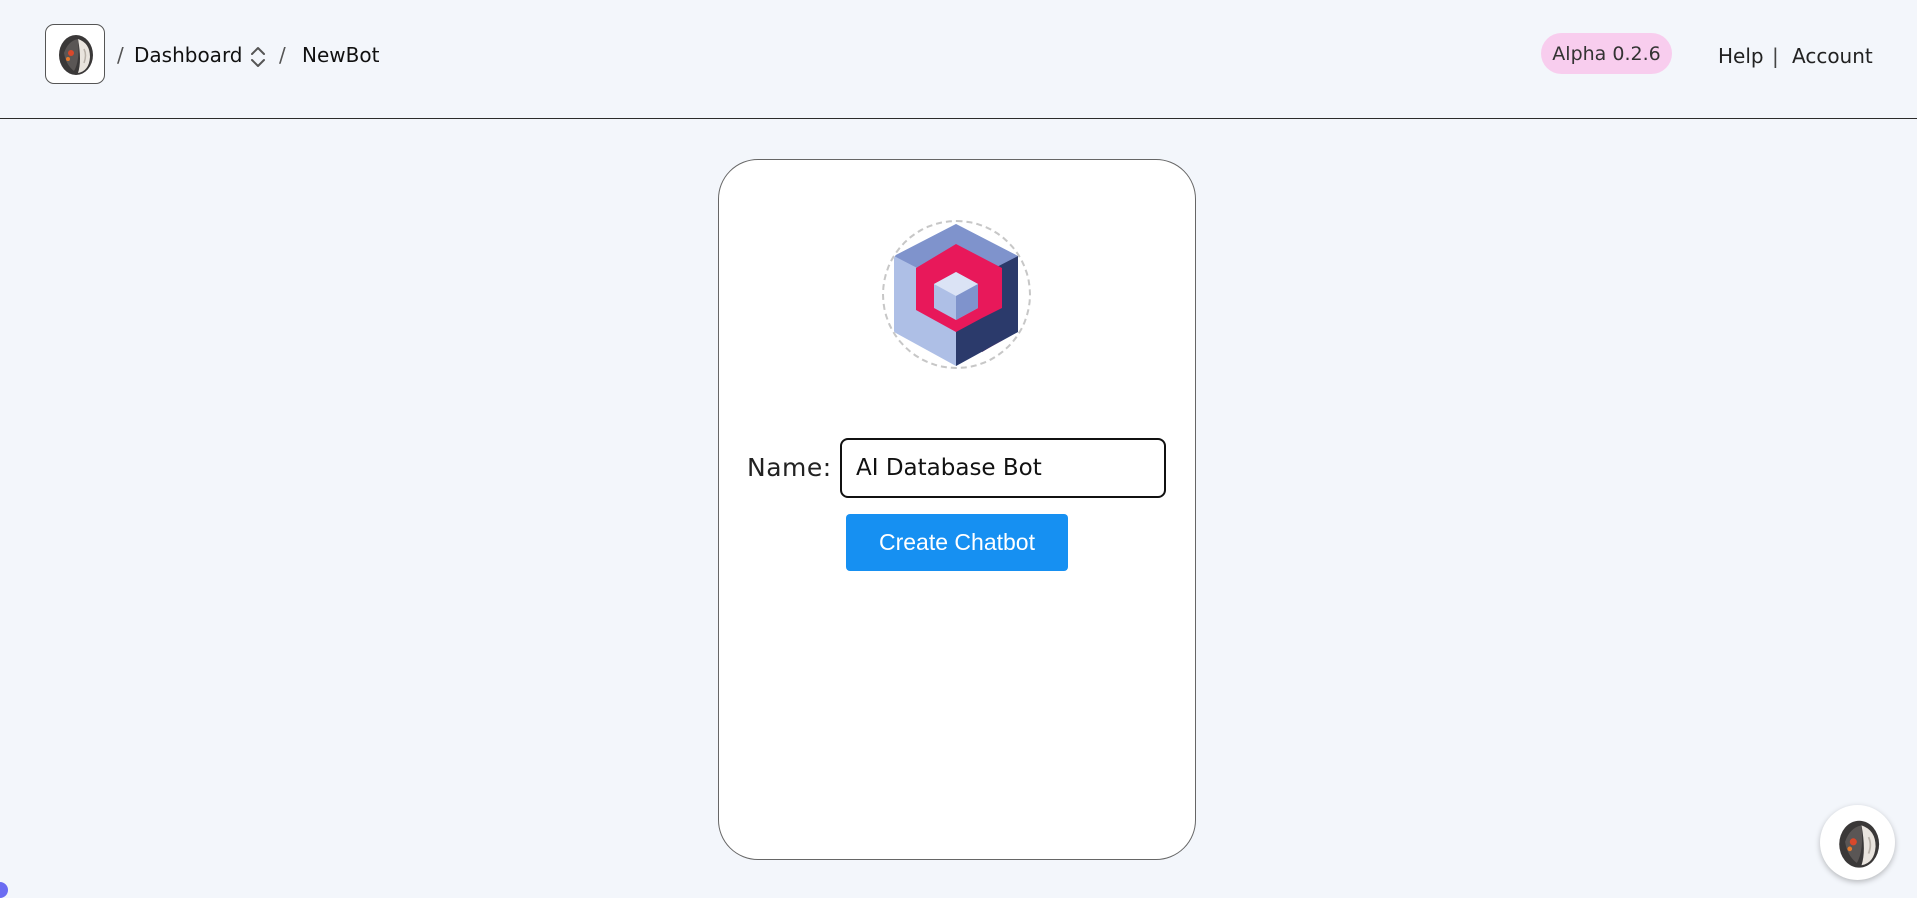  I want to click on account-link: Account, so click(1832, 56).